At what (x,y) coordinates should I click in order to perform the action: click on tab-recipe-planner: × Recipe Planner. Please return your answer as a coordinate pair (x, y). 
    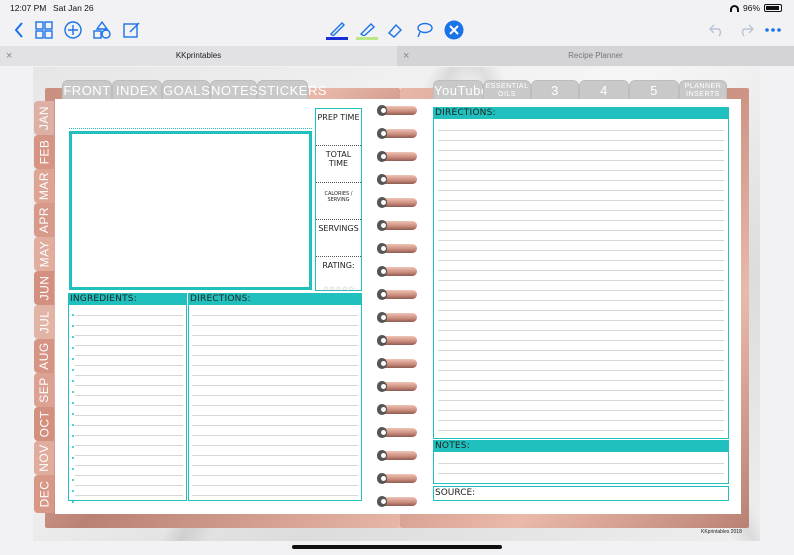
    Looking at the image, I should click on (595, 56).